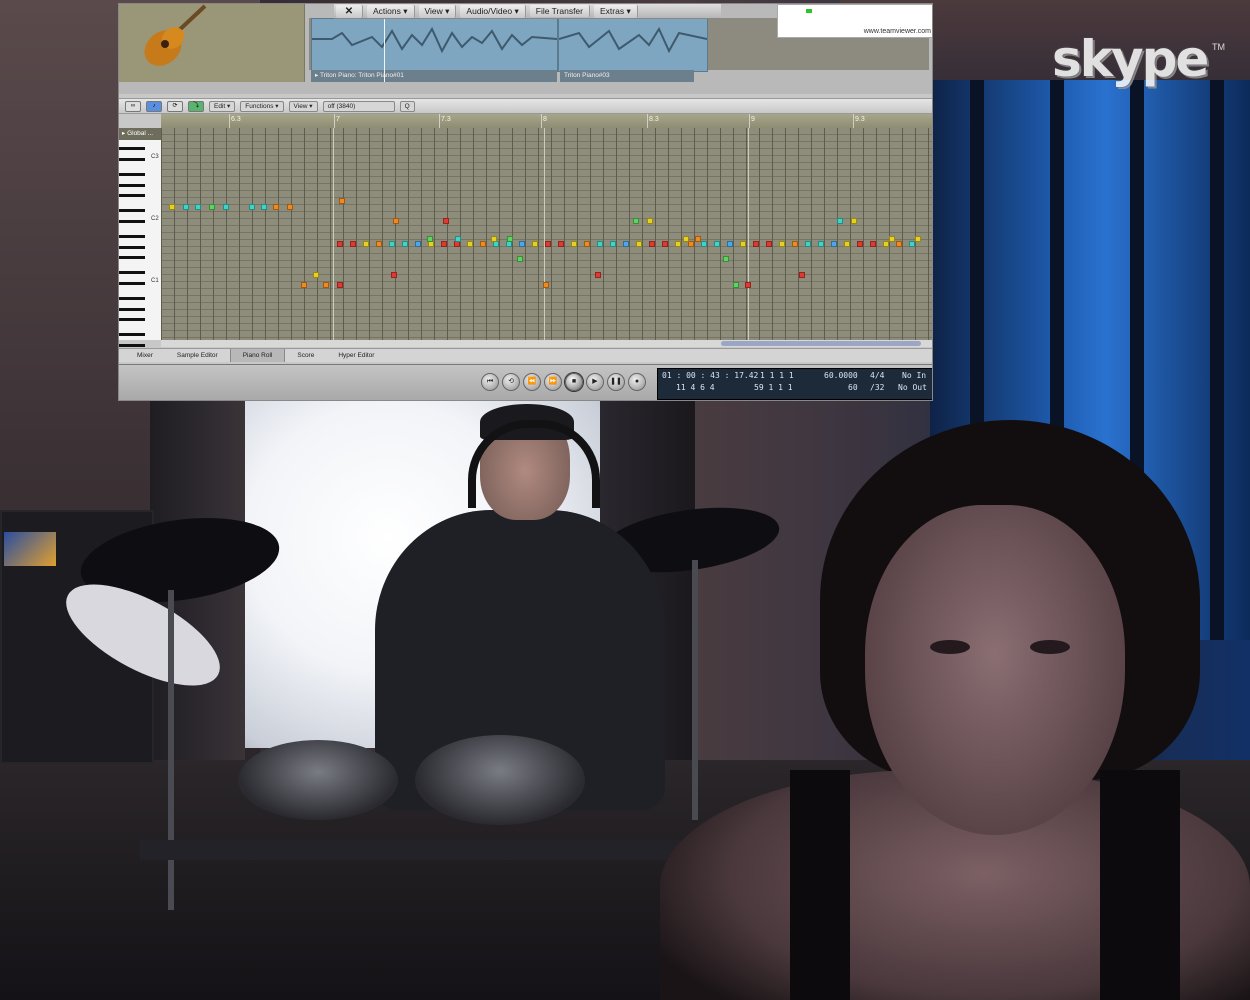  Describe the element at coordinates (384, 50) in the screenshot. I see `playhead` at that location.